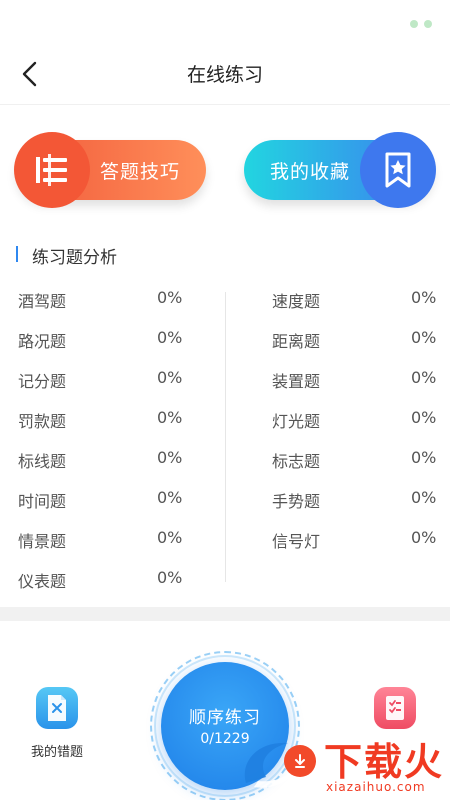 The width and height of the screenshot is (450, 800). What do you see at coordinates (112, 542) in the screenshot?
I see `stat-row: 情景题 0%` at bounding box center [112, 542].